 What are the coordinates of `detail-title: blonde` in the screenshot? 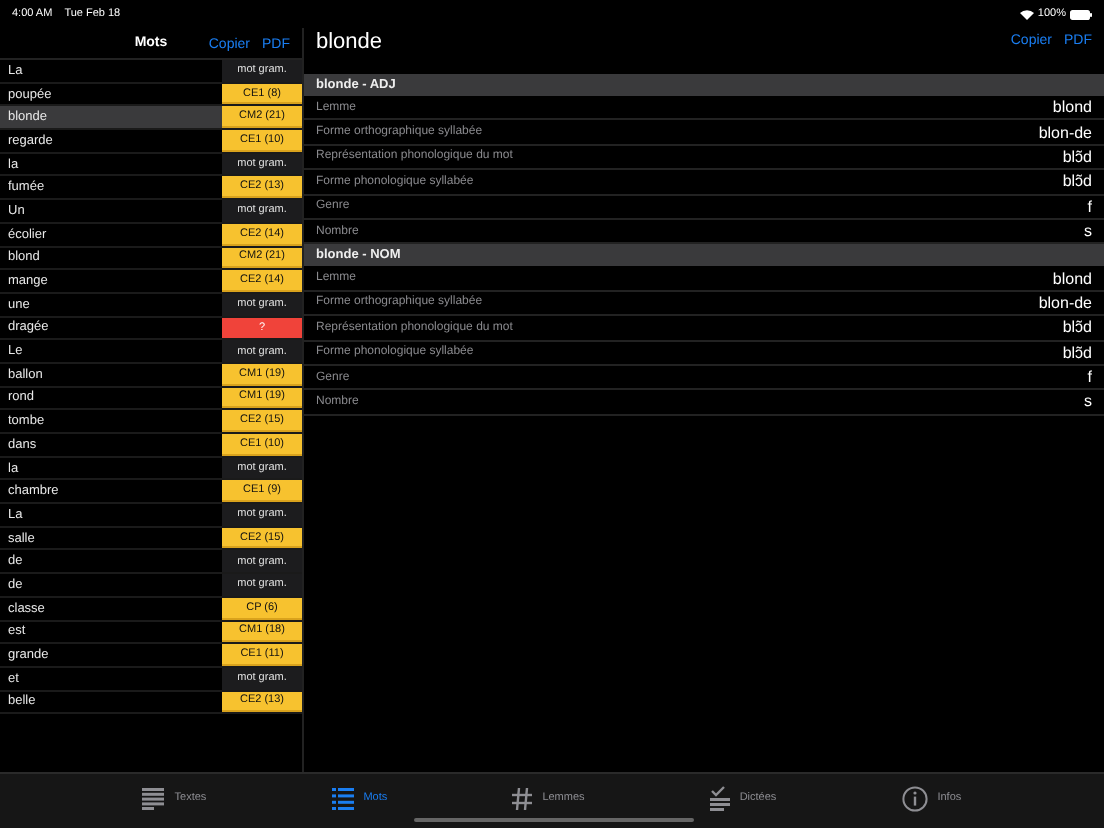 It's located at (350, 41).